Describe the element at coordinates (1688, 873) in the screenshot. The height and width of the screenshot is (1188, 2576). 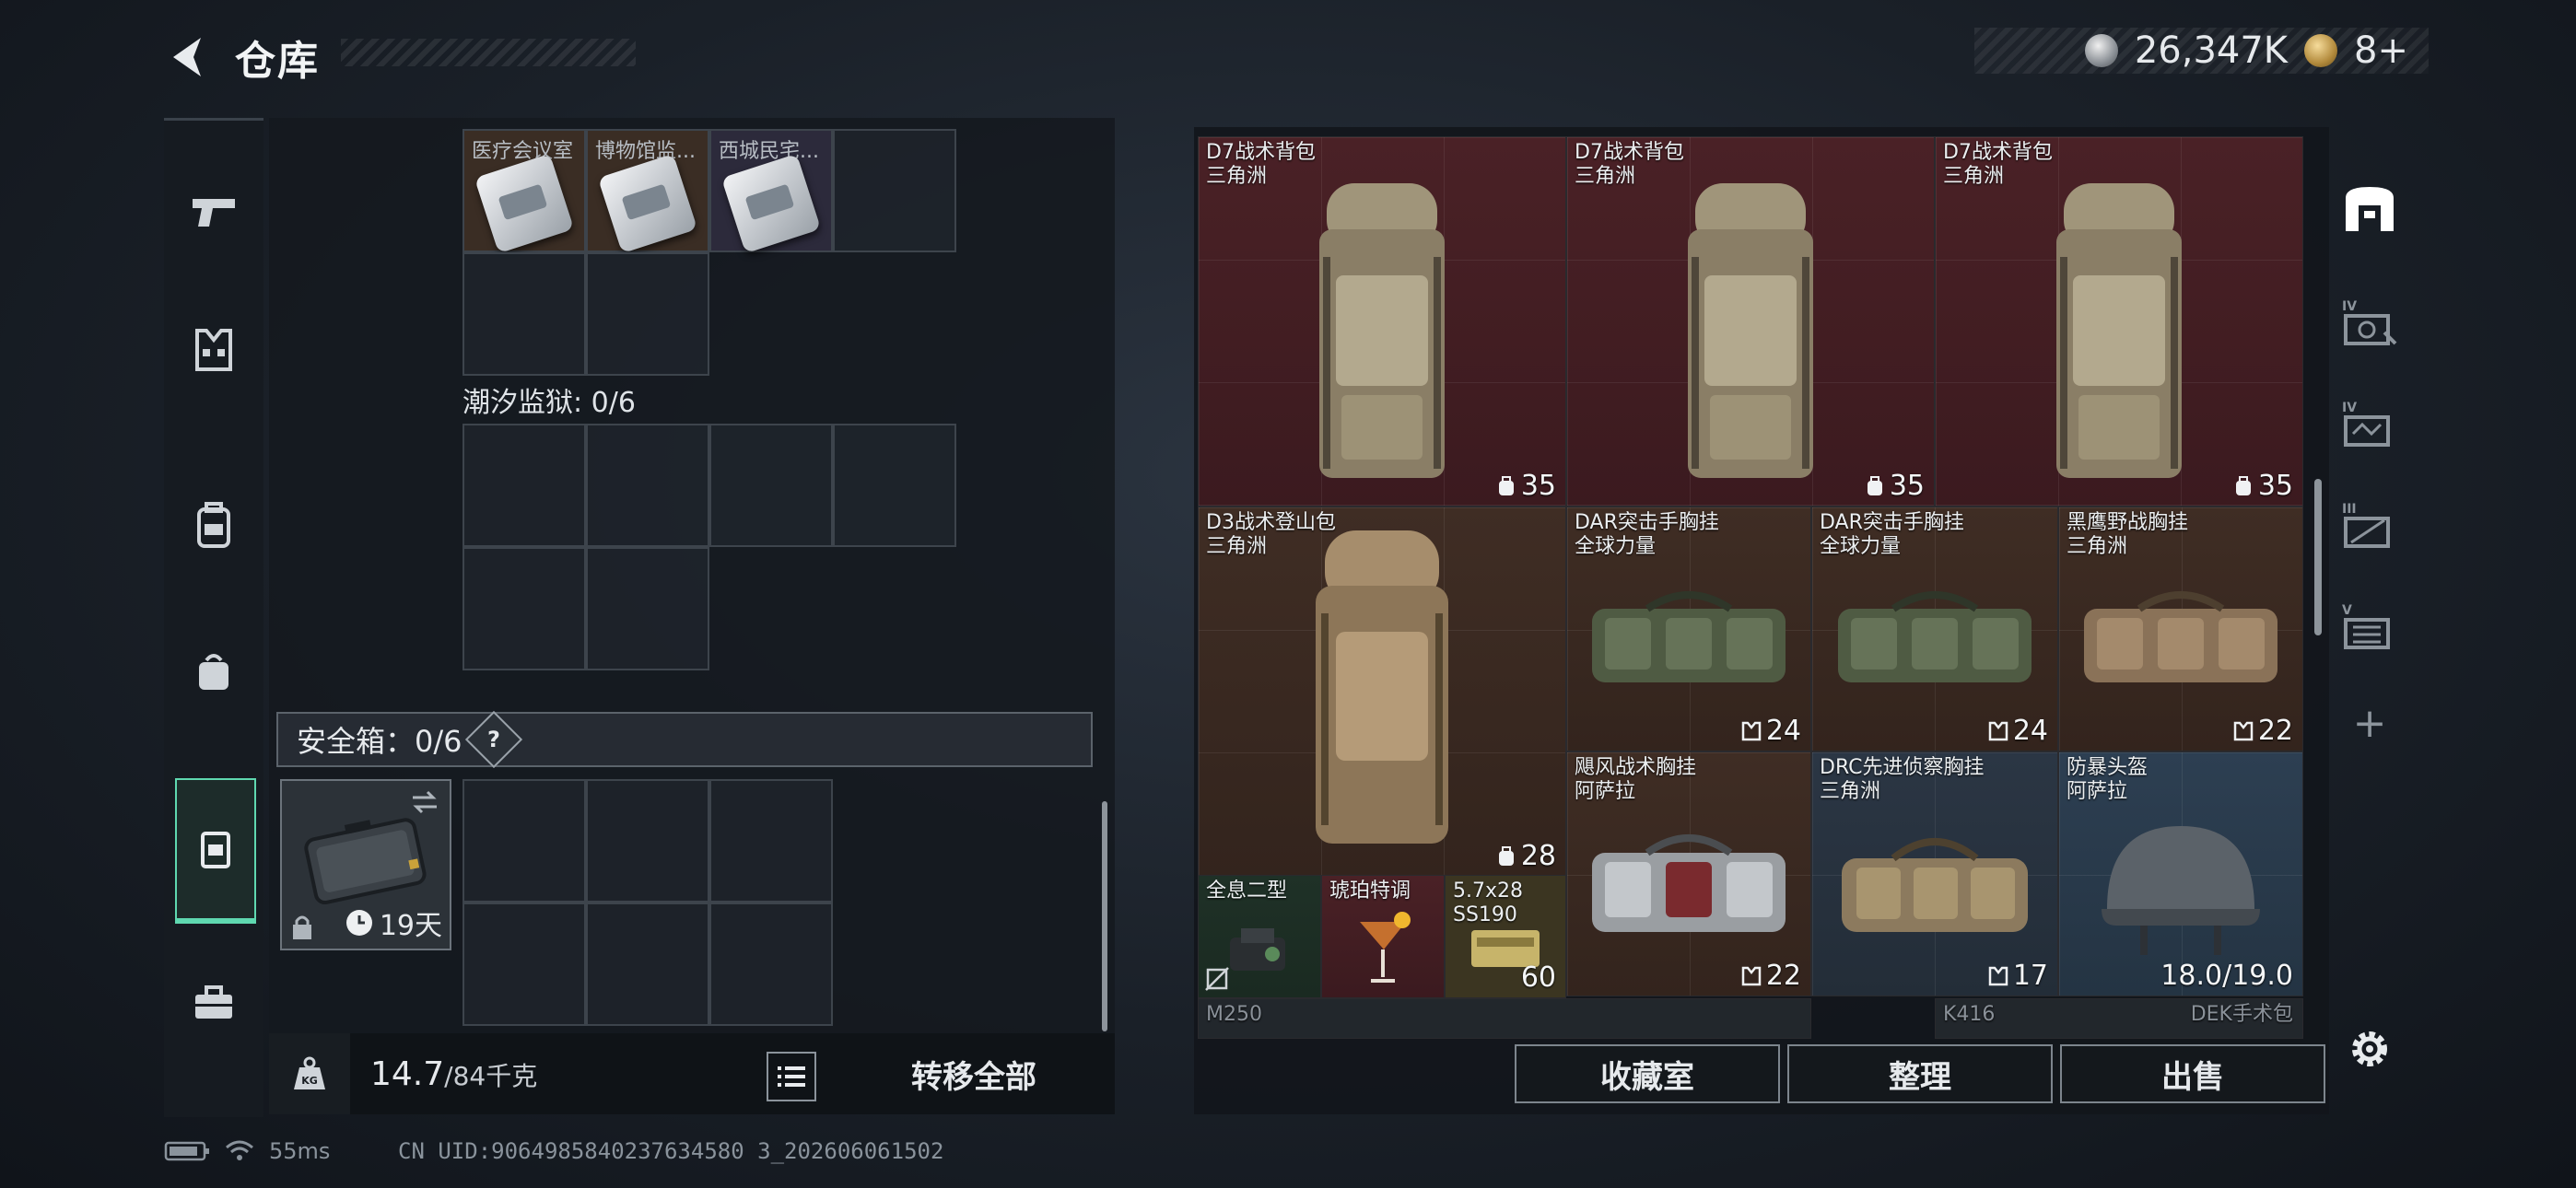
I see `item-card: 飓风战术胸挂 阿萨拉 22` at that location.